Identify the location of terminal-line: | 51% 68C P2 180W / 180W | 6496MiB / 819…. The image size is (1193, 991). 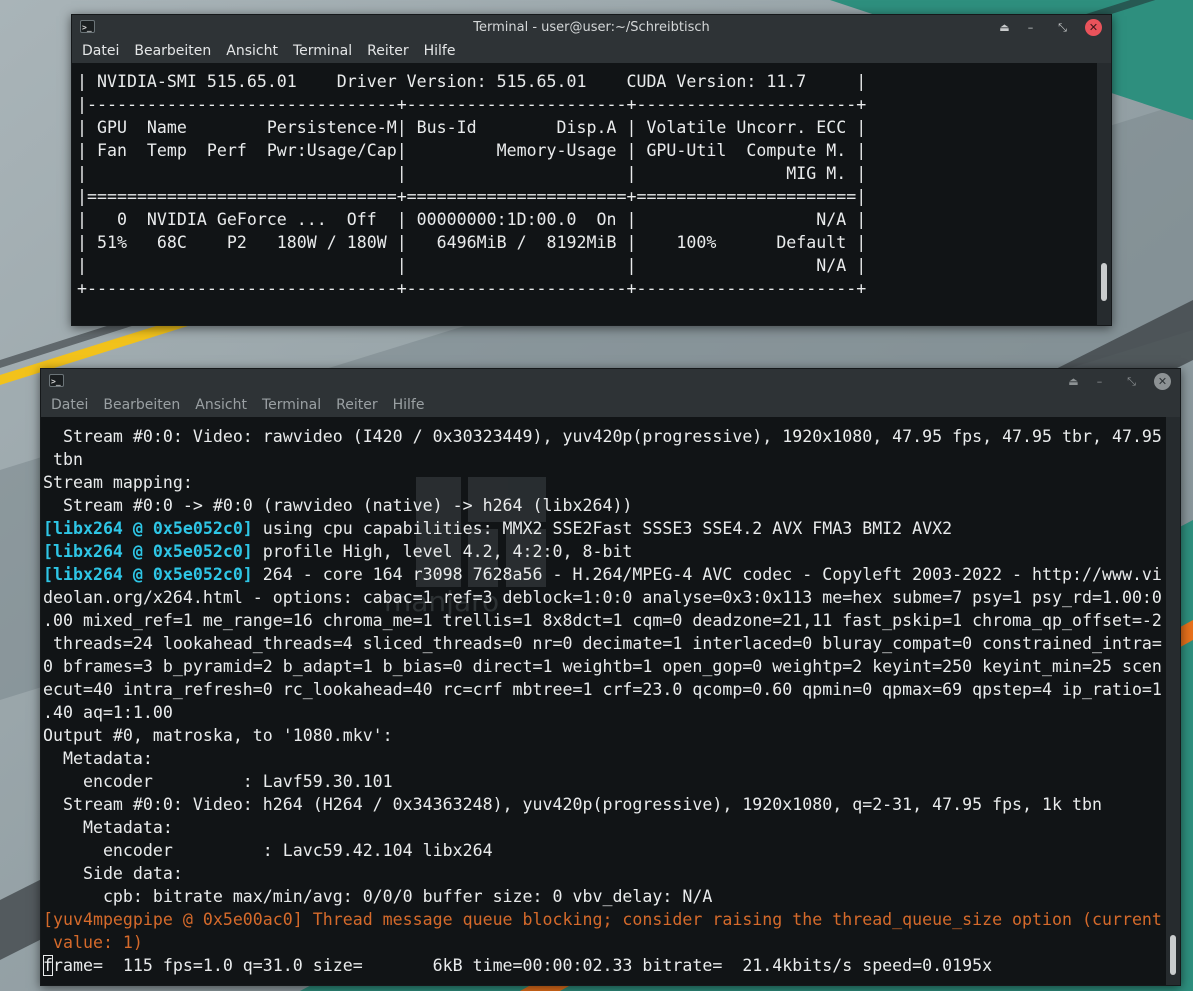
(472, 242).